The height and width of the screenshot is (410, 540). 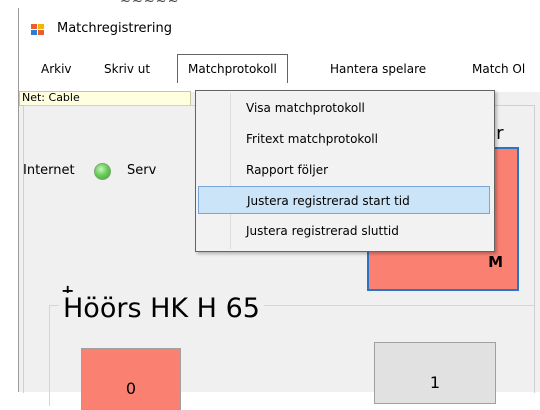 I want to click on dropdown-item-label: Rapport följer, so click(x=287, y=170).